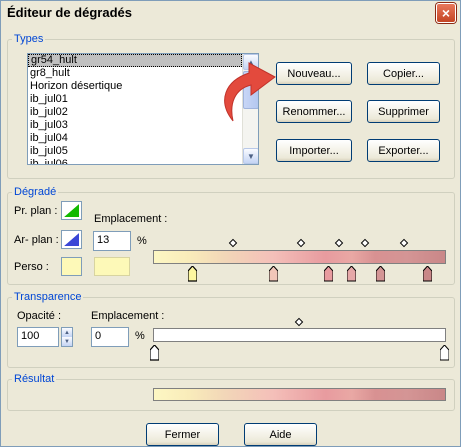 The height and width of the screenshot is (447, 461). I want to click on transparency-location-input: 0, so click(110, 337).